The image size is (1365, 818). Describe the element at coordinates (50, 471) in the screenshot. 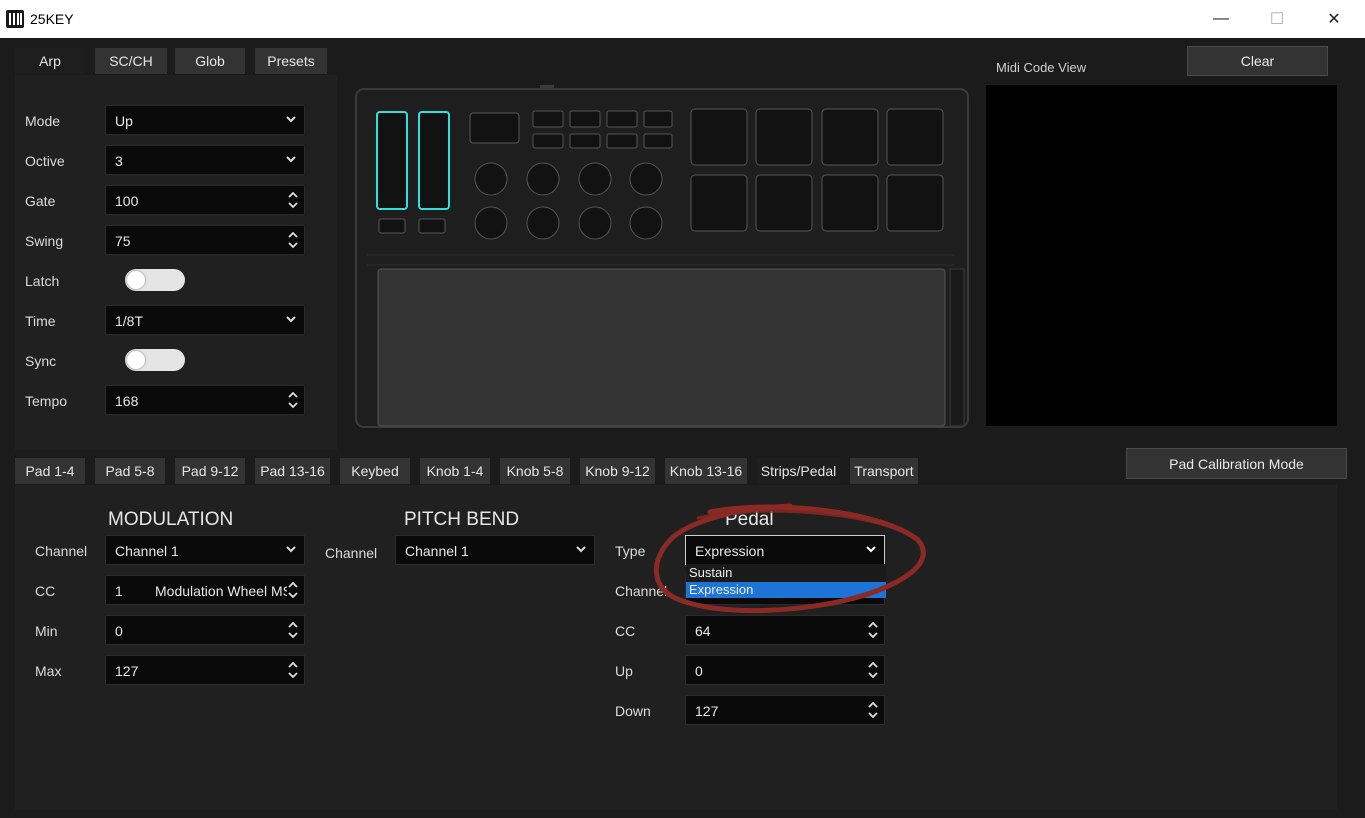

I see `tab-pad-1-4: Pad 1-4` at that location.